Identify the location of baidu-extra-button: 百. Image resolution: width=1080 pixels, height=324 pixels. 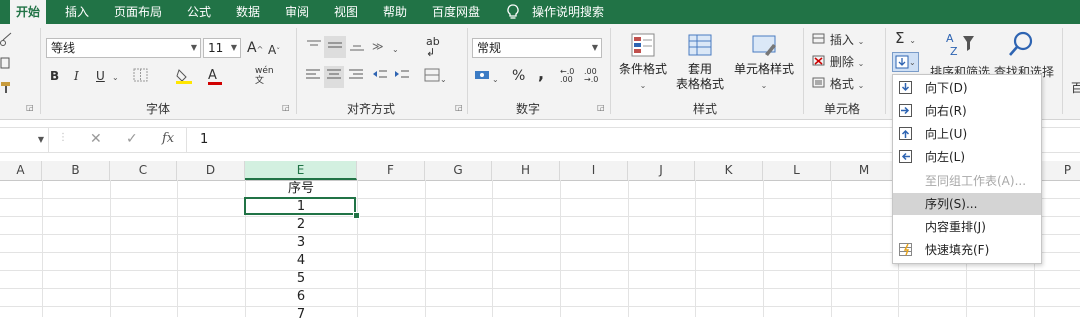
(1075, 88).